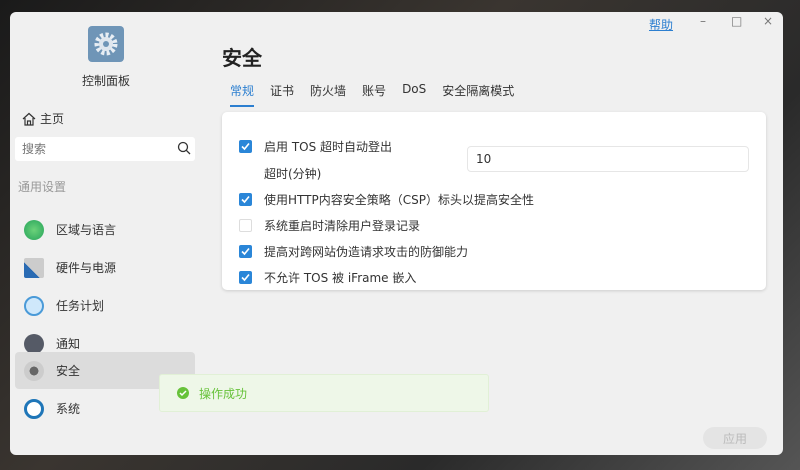  Describe the element at coordinates (34, 408) in the screenshot. I see `system-clock-icon` at that location.